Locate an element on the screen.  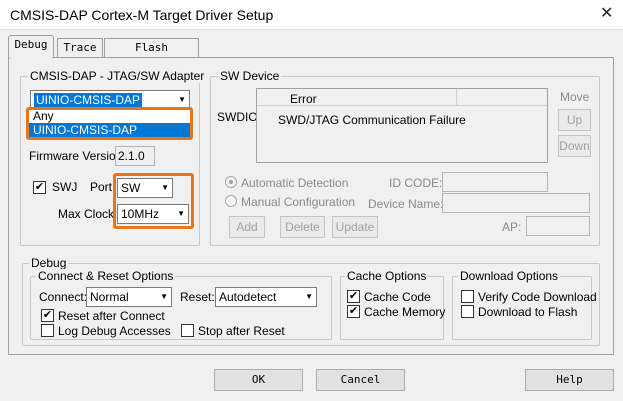
idcode-label: ID CODE: is located at coordinates (416, 183).